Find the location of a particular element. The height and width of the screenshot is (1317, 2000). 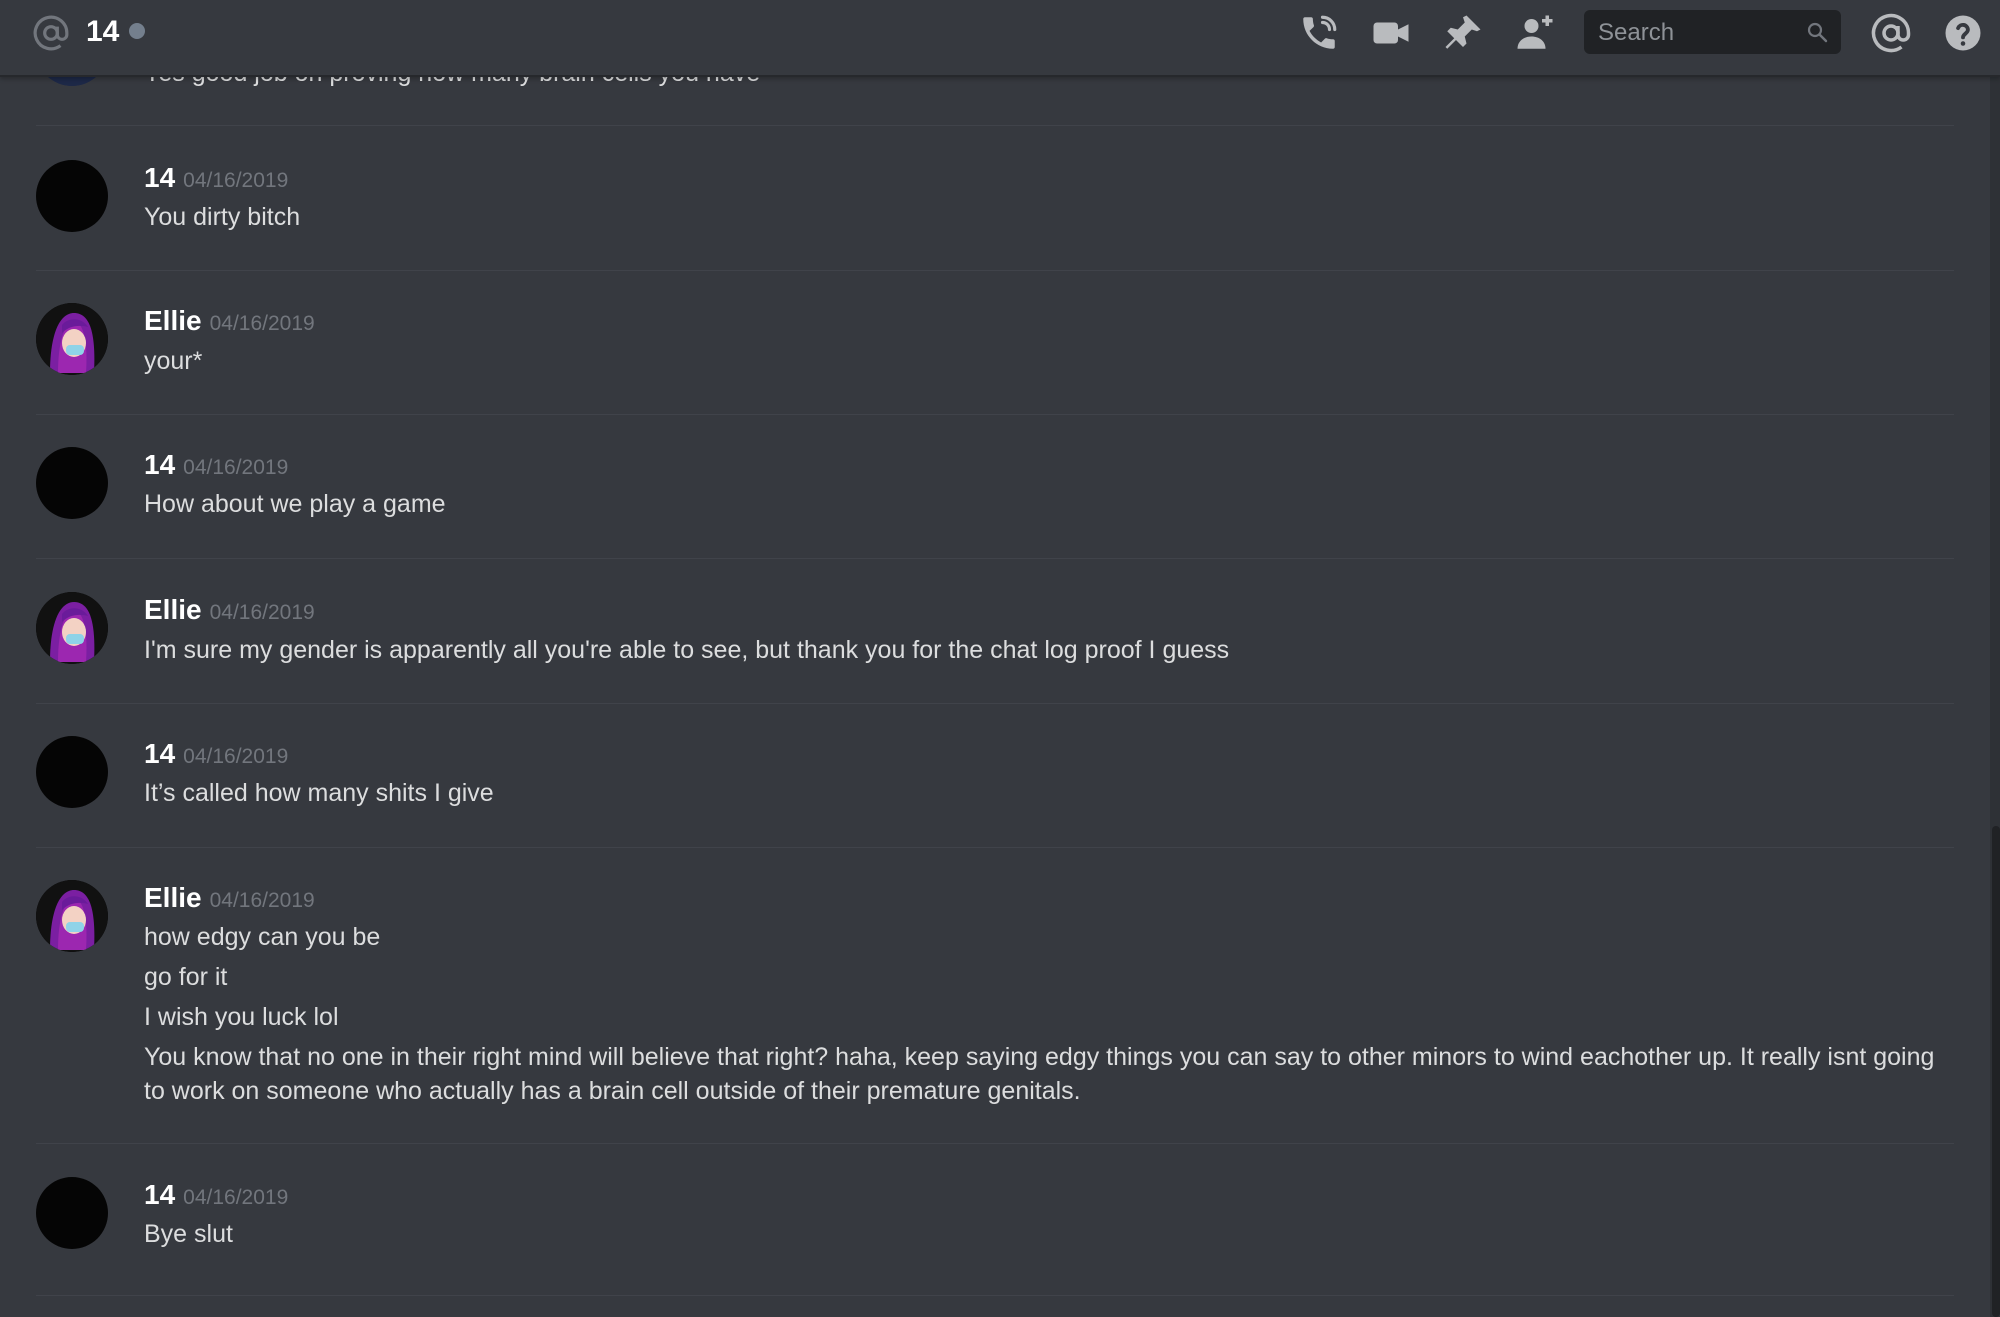

at-icon is located at coordinates (51, 33).